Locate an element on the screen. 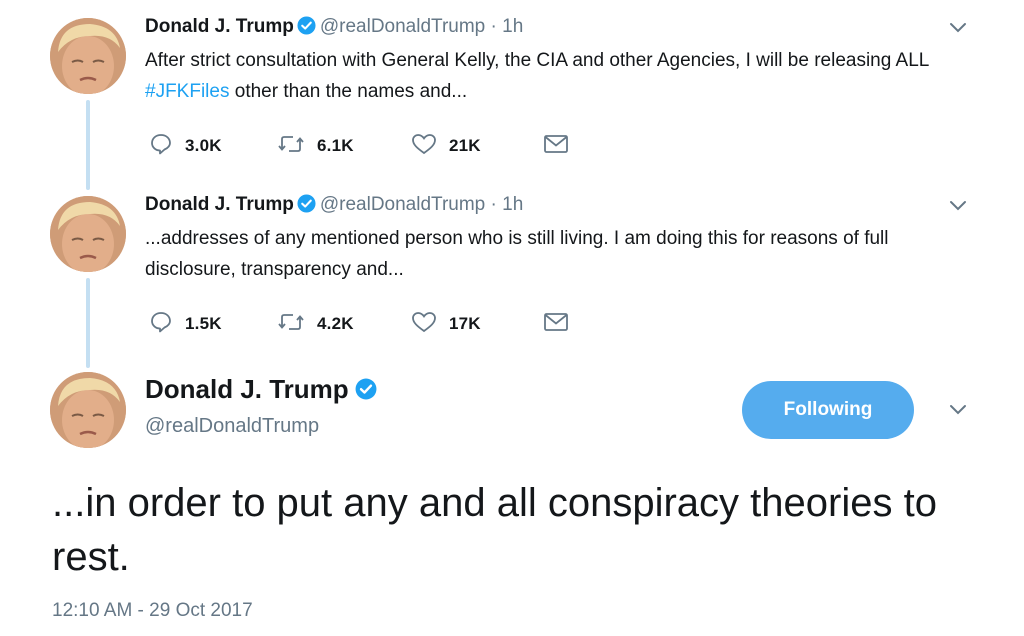 This screenshot has width=1024, height=636. retweet-count: 6.1K is located at coordinates (335, 145).